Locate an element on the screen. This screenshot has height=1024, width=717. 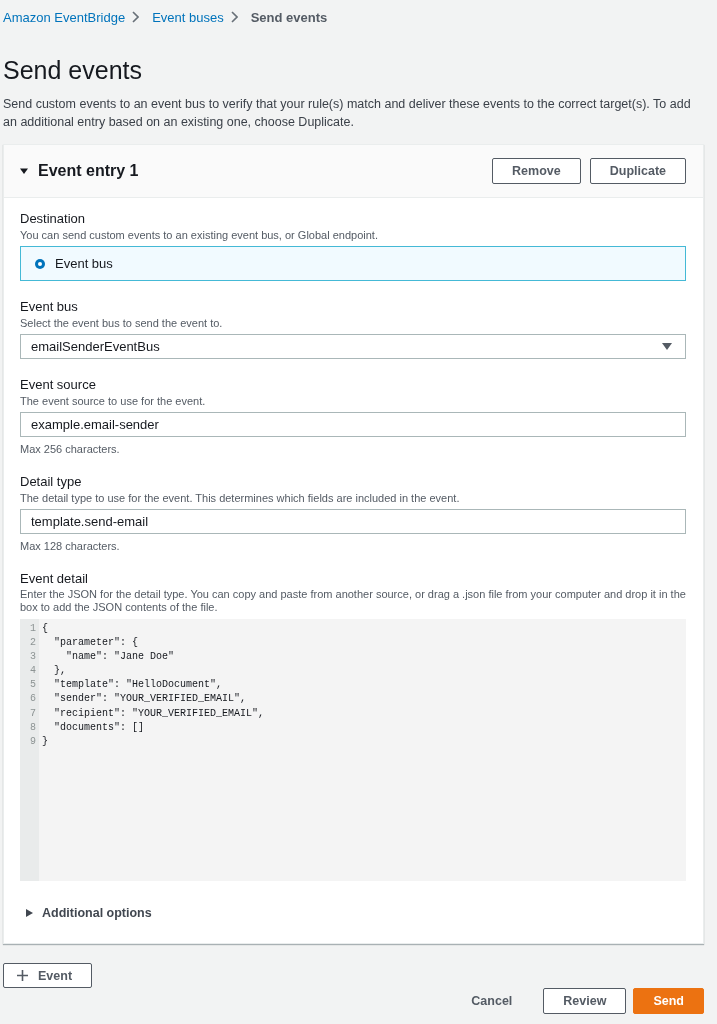
add-event-button: Event is located at coordinates (48, 975).